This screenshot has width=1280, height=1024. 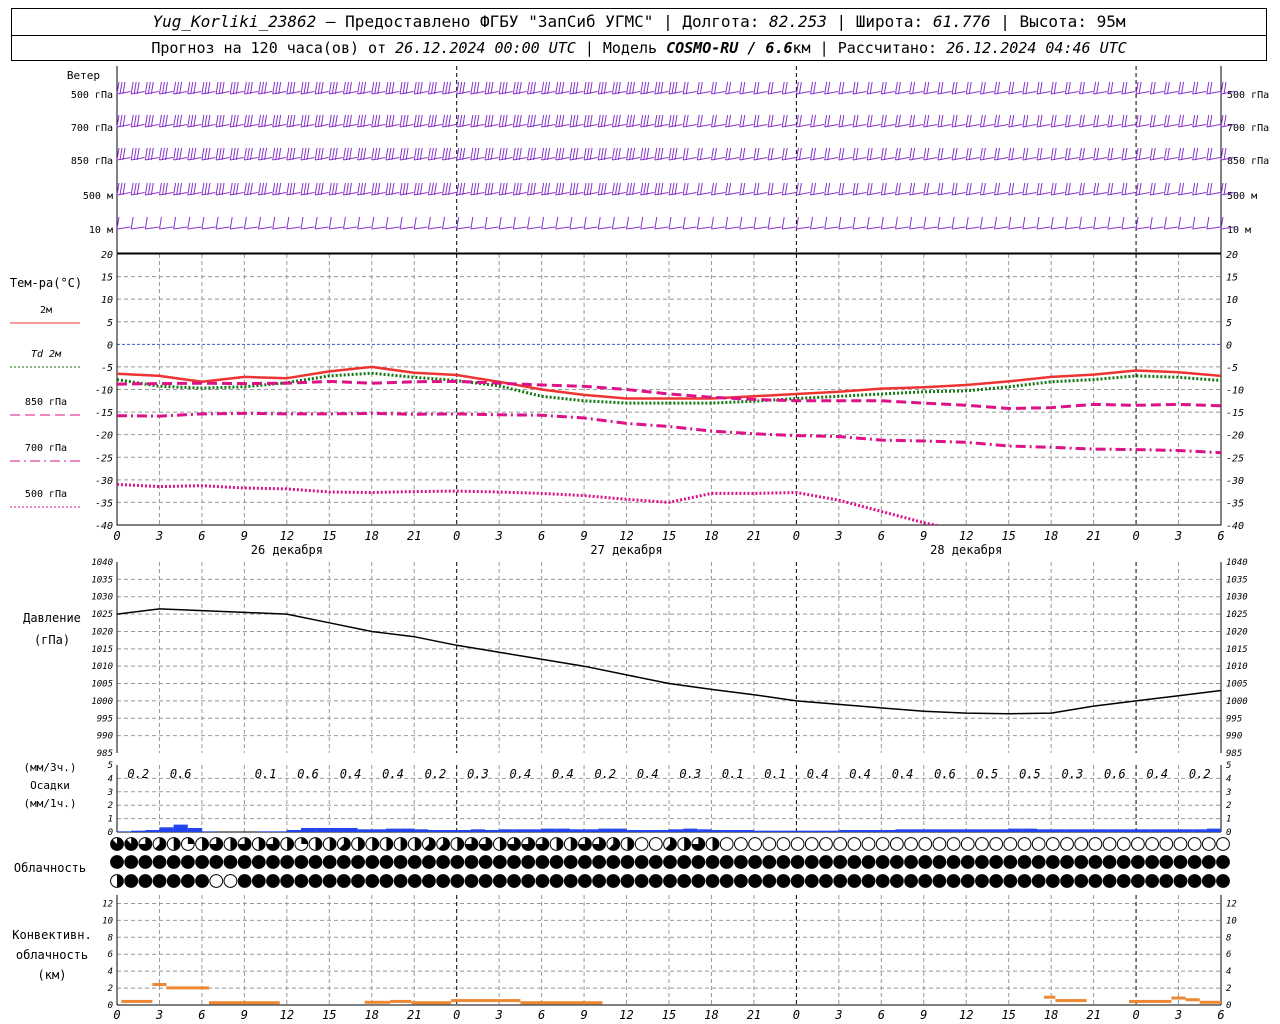 I want to click on convective-x-tick: 9, so click(x=923, y=1015).